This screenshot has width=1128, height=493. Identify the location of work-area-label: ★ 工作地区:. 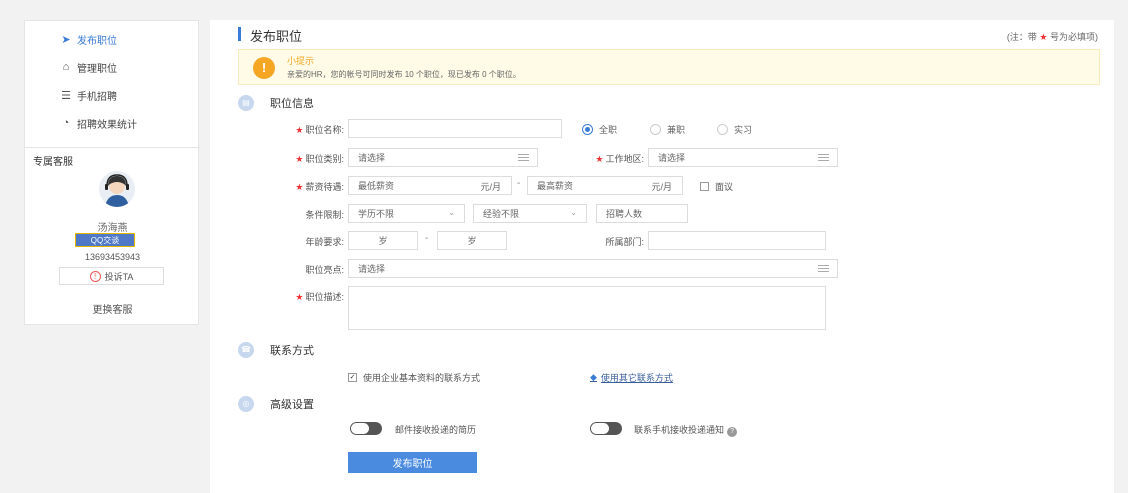
(619, 159).